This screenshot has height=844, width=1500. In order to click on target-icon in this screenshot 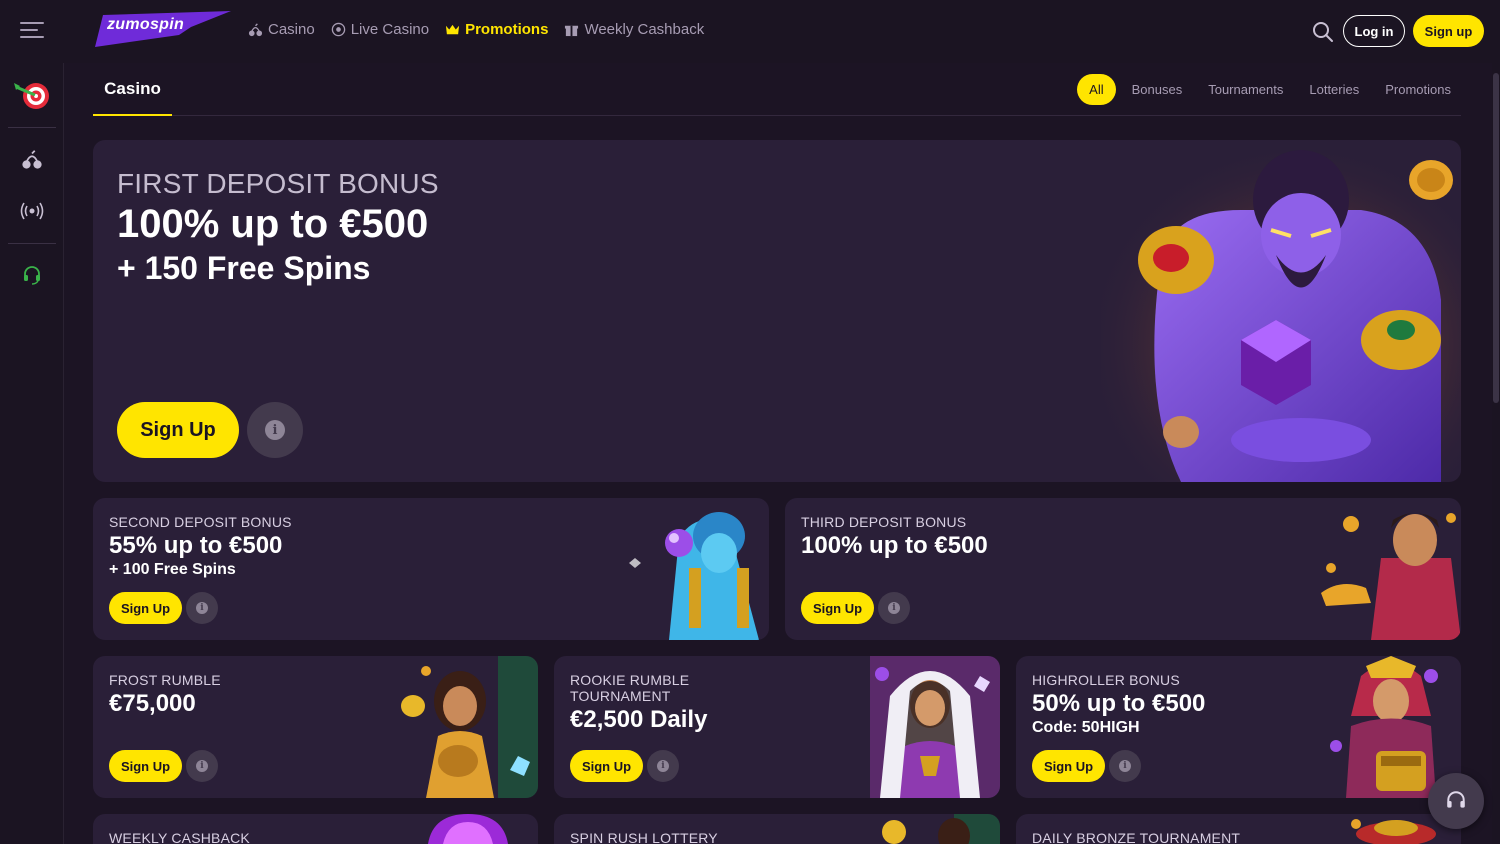, I will do `click(32, 95)`.